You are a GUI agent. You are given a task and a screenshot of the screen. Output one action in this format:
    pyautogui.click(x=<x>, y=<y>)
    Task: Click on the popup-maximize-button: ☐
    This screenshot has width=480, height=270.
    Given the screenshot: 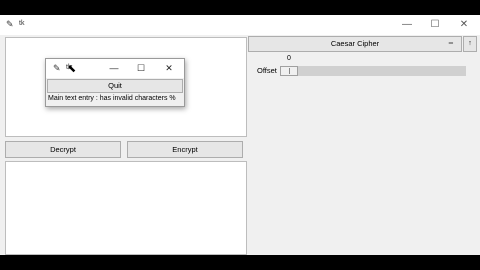 What is the action you would take?
    pyautogui.click(x=141, y=68)
    